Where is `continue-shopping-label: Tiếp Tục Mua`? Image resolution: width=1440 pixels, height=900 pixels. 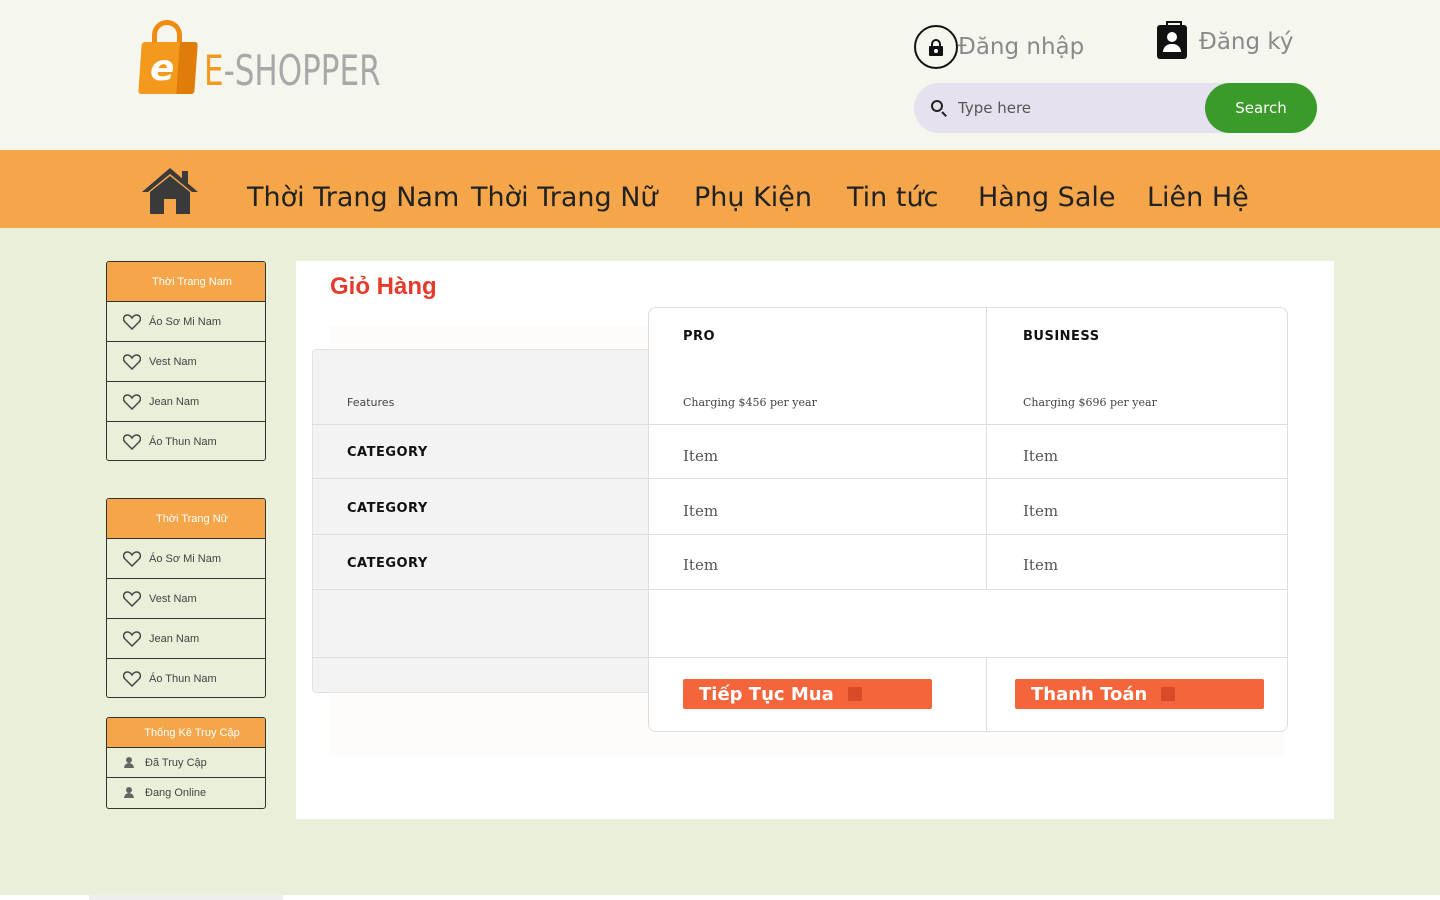 continue-shopping-label: Tiếp Tục Mua is located at coordinates (766, 694).